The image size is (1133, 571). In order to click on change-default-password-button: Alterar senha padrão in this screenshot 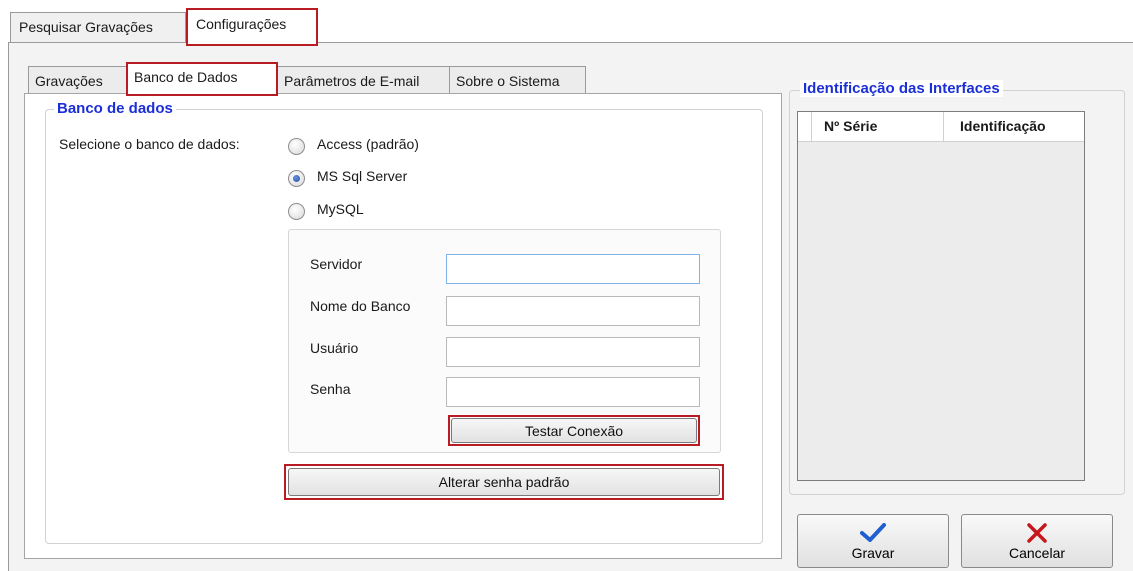, I will do `click(504, 482)`.